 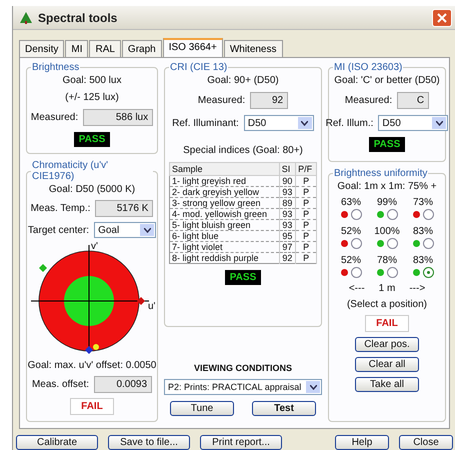 What do you see at coordinates (287, 258) in the screenshot?
I see `table-cell: 92` at bounding box center [287, 258].